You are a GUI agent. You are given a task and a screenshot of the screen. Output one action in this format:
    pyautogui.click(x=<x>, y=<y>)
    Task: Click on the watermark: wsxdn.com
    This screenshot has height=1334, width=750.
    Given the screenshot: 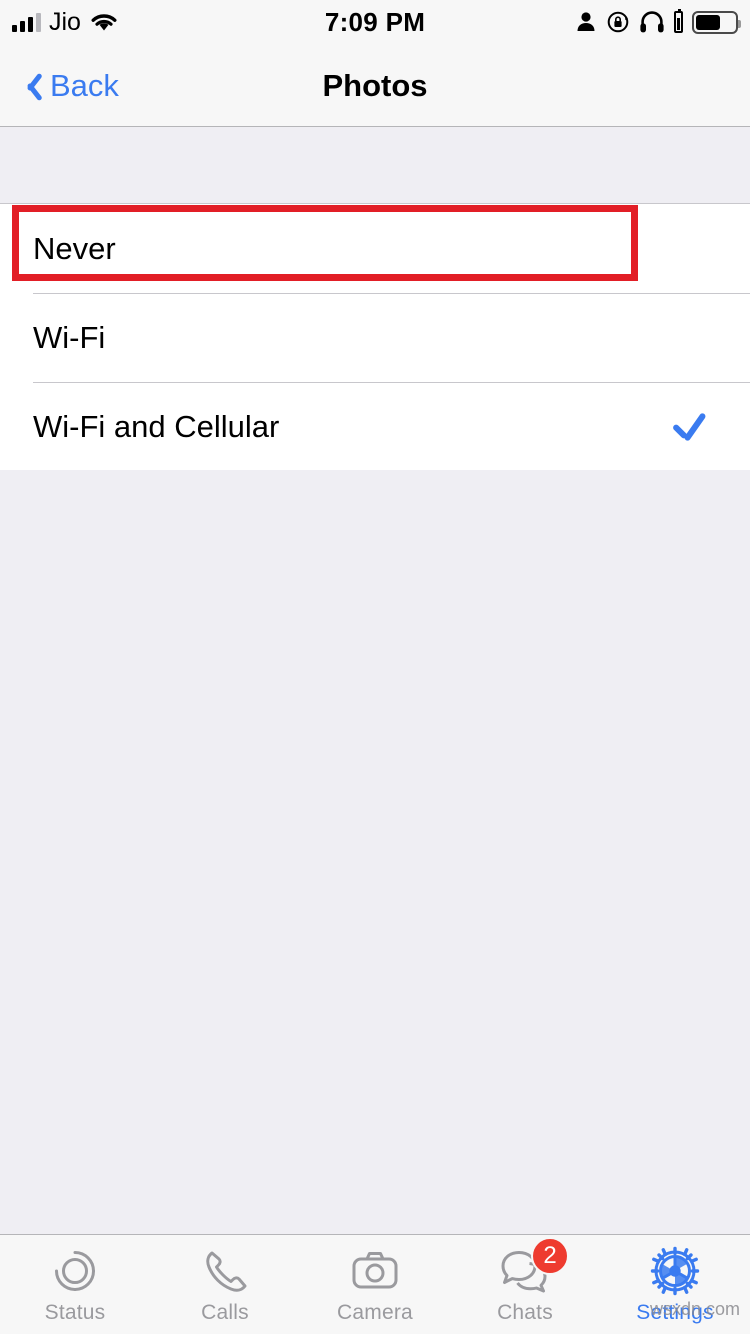 What is the action you would take?
    pyautogui.click(x=694, y=1309)
    